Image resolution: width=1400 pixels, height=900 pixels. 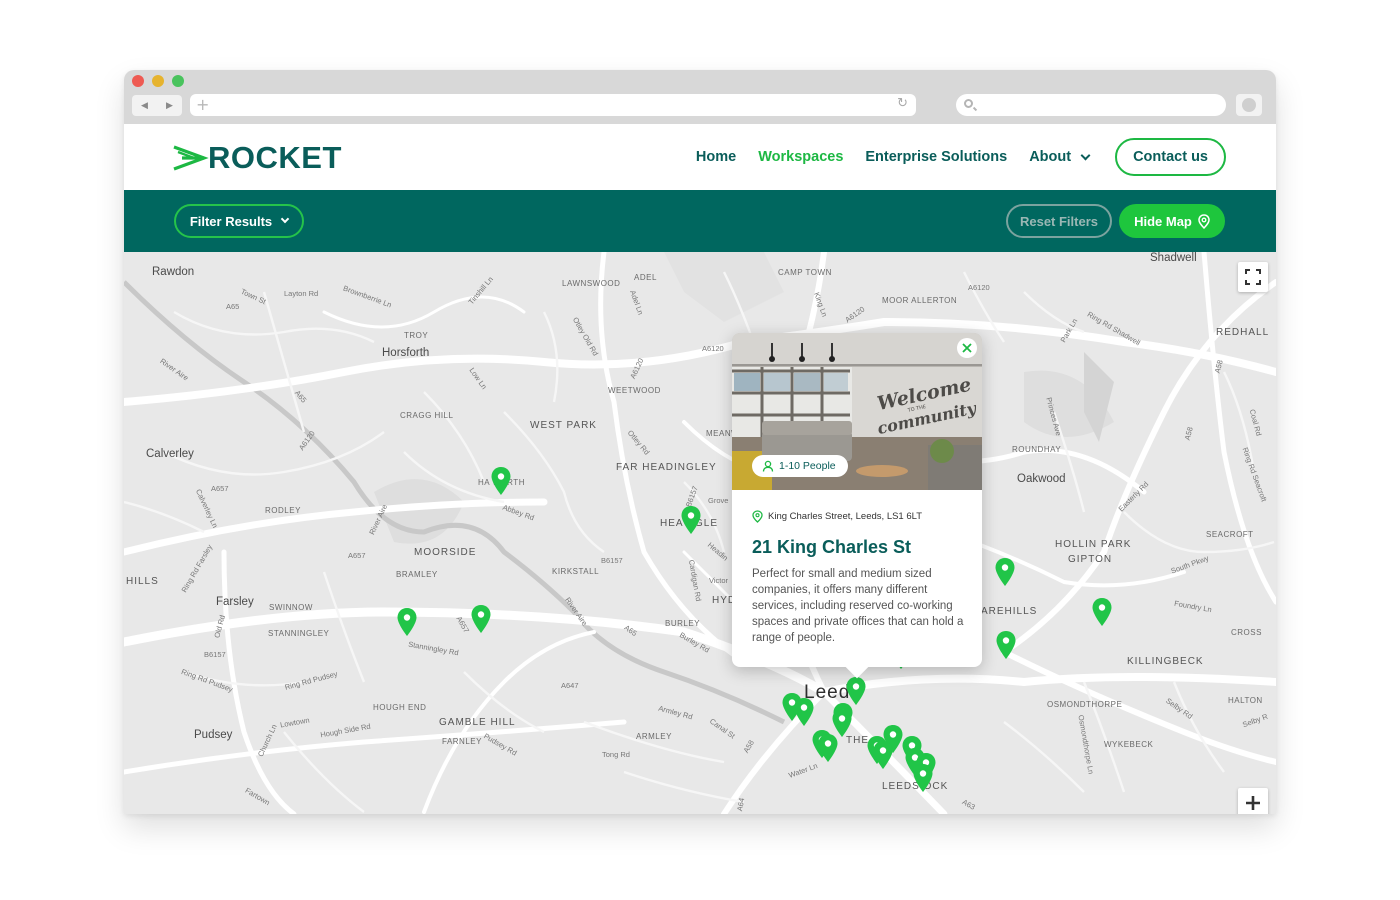 What do you see at coordinates (142, 581) in the screenshot?
I see `map-label-hills: HILLS` at bounding box center [142, 581].